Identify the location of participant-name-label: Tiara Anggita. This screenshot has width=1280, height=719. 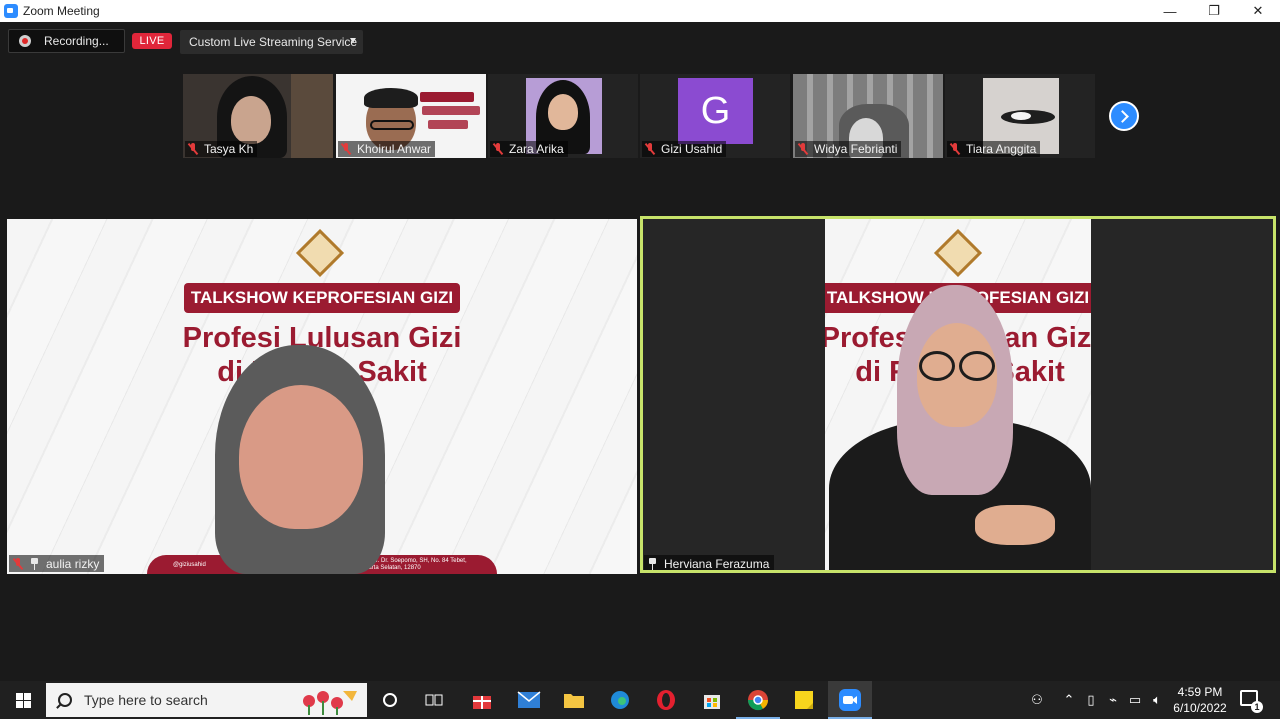
(994, 149).